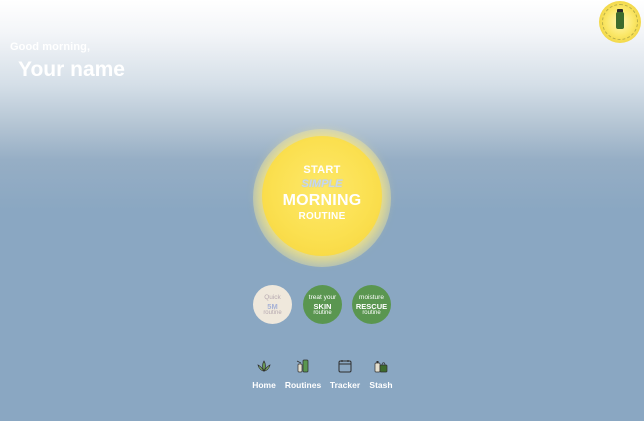  What do you see at coordinates (345, 374) in the screenshot?
I see `nav-tracker: Tracker` at bounding box center [345, 374].